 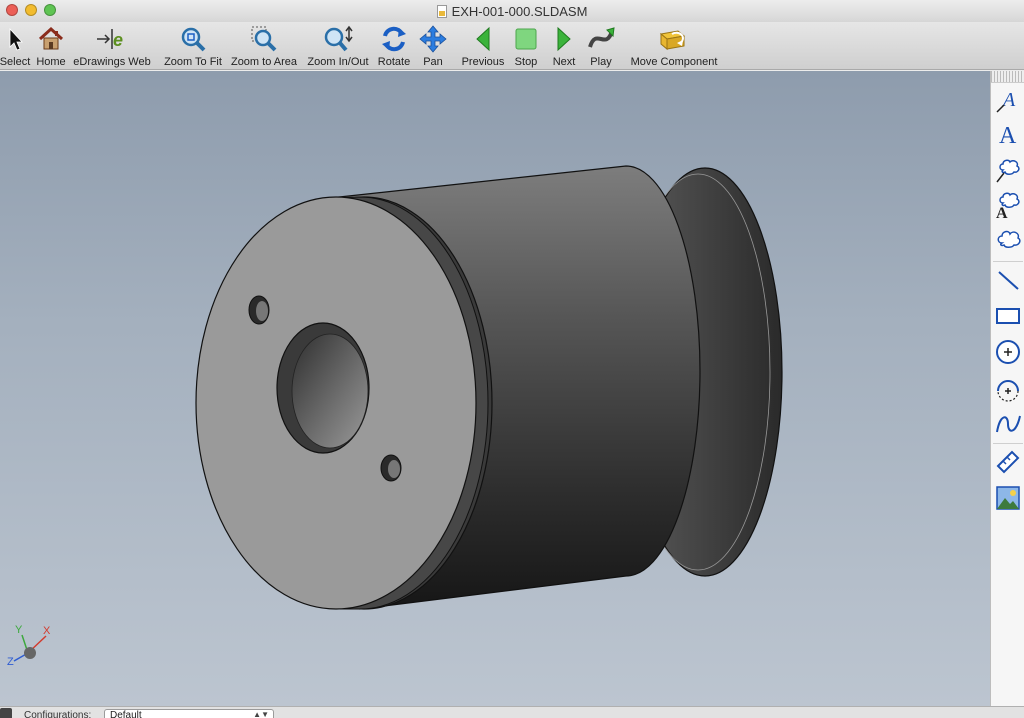 I want to click on zoom-to-area-icon, so click(x=264, y=39).